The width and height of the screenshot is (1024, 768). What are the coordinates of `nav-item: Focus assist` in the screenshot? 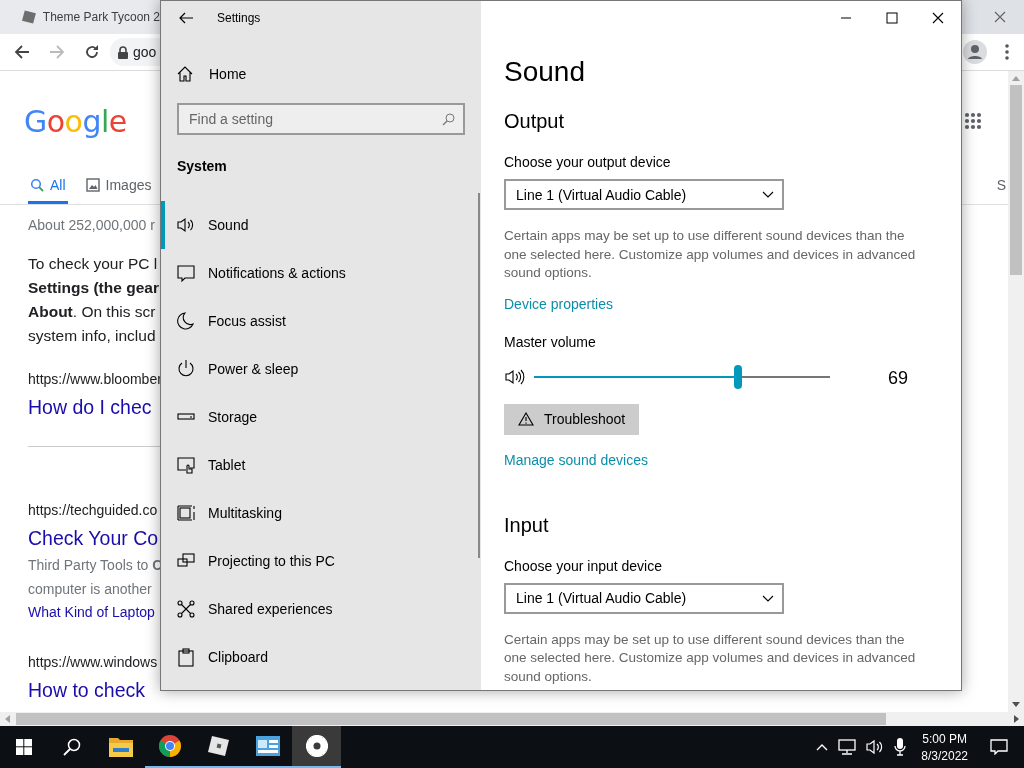 It's located at (319, 321).